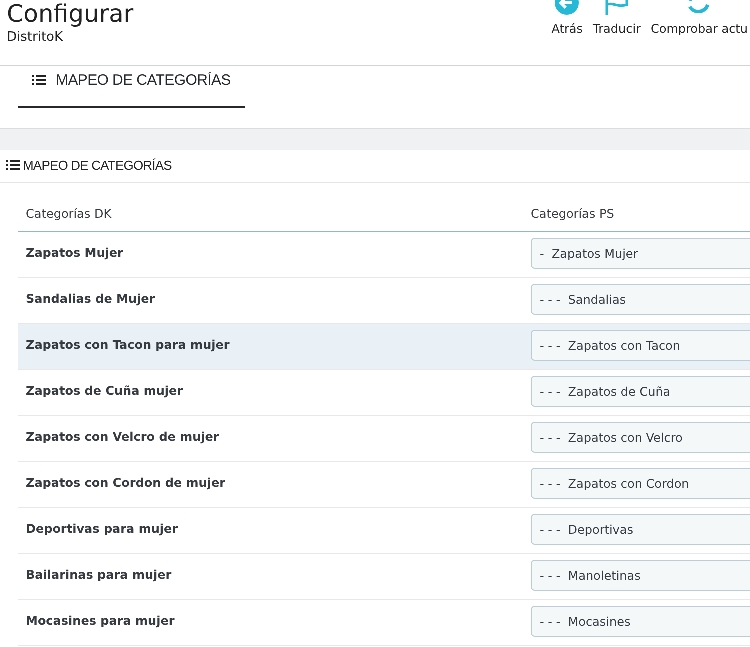 The height and width of the screenshot is (647, 750). I want to click on toolbar-button: Traducir, so click(617, 32).